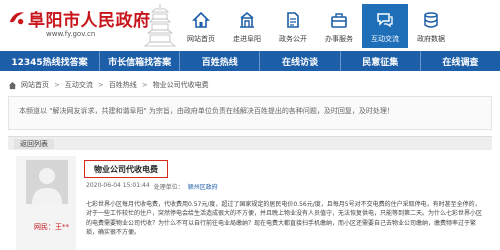 This screenshot has width=500, height=250. What do you see at coordinates (201, 19) in the screenshot?
I see `home-icon` at bounding box center [201, 19].